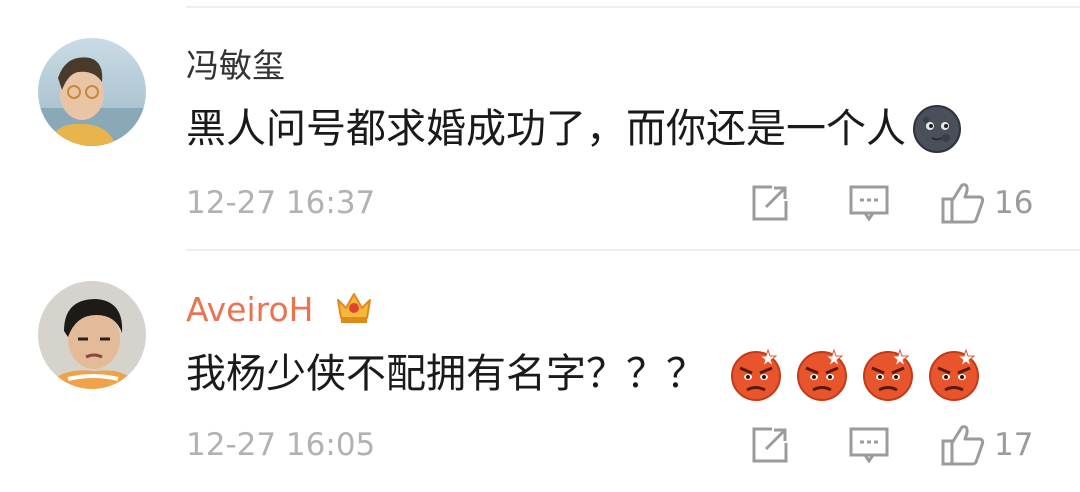  Describe the element at coordinates (986, 203) in the screenshot. I see `like-button: 16` at that location.